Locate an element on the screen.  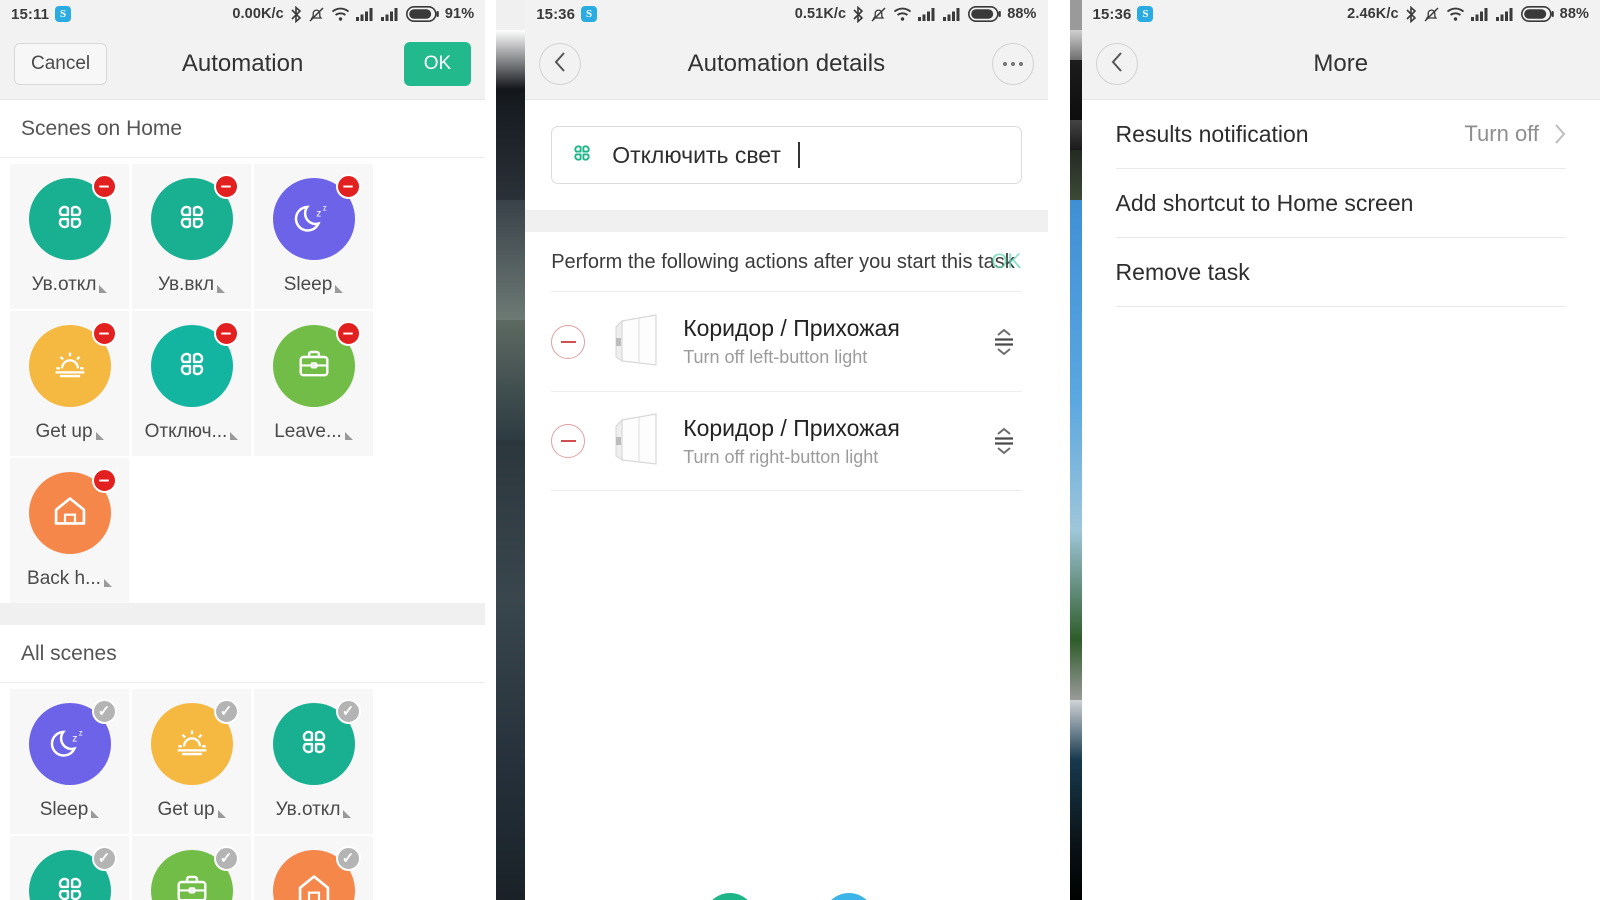
scene-tile: ✓ Ув.откл is located at coordinates (313, 761).